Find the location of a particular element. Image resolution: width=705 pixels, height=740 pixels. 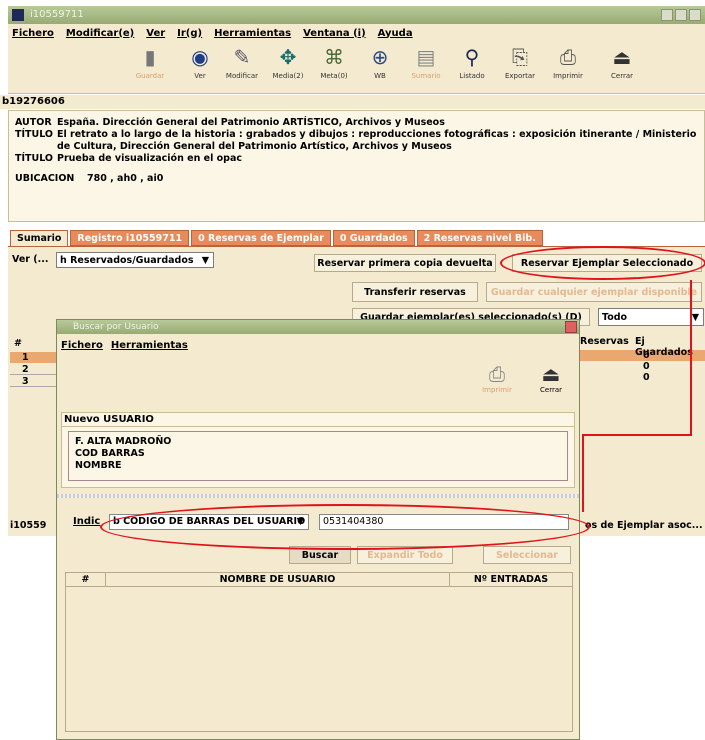

menu-modificar: Modificar(e) is located at coordinates (100, 33).